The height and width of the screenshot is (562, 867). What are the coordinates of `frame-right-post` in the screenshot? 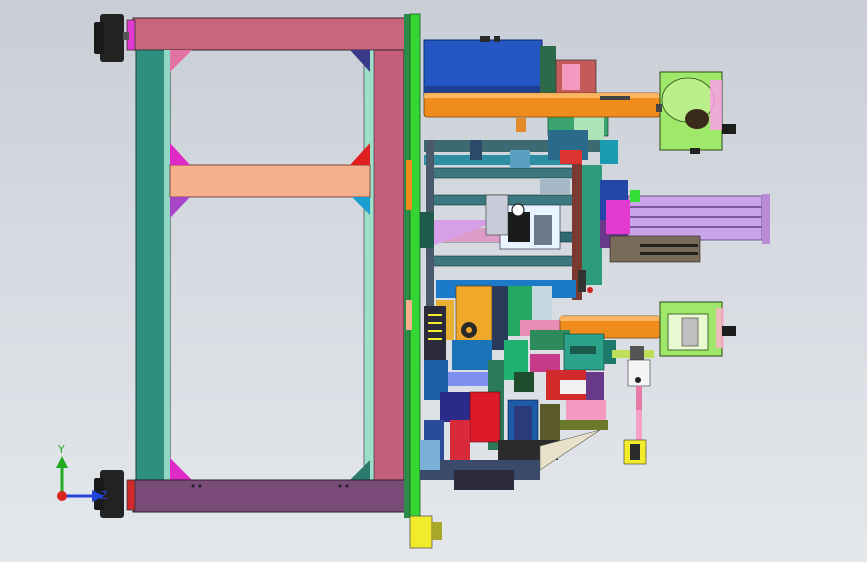 It's located at (388, 265).